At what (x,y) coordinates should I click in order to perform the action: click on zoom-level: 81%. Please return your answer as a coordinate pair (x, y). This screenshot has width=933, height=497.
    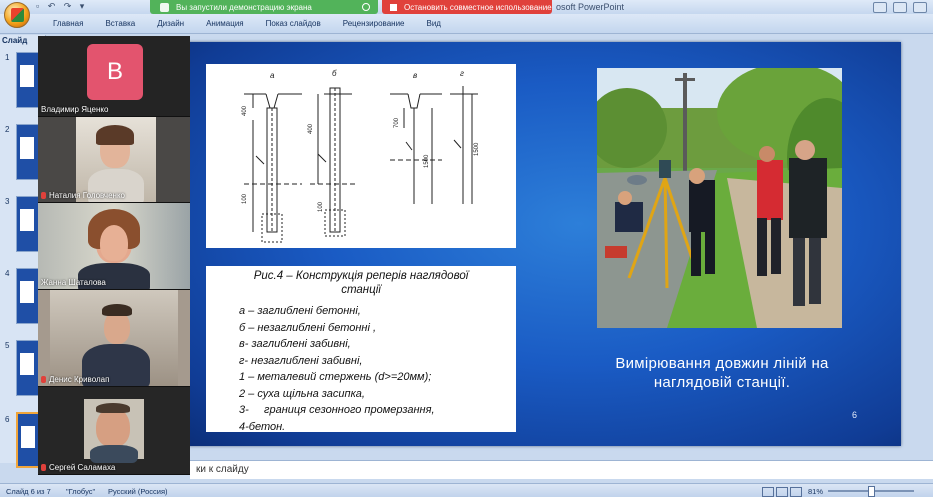
    Looking at the image, I should click on (815, 491).